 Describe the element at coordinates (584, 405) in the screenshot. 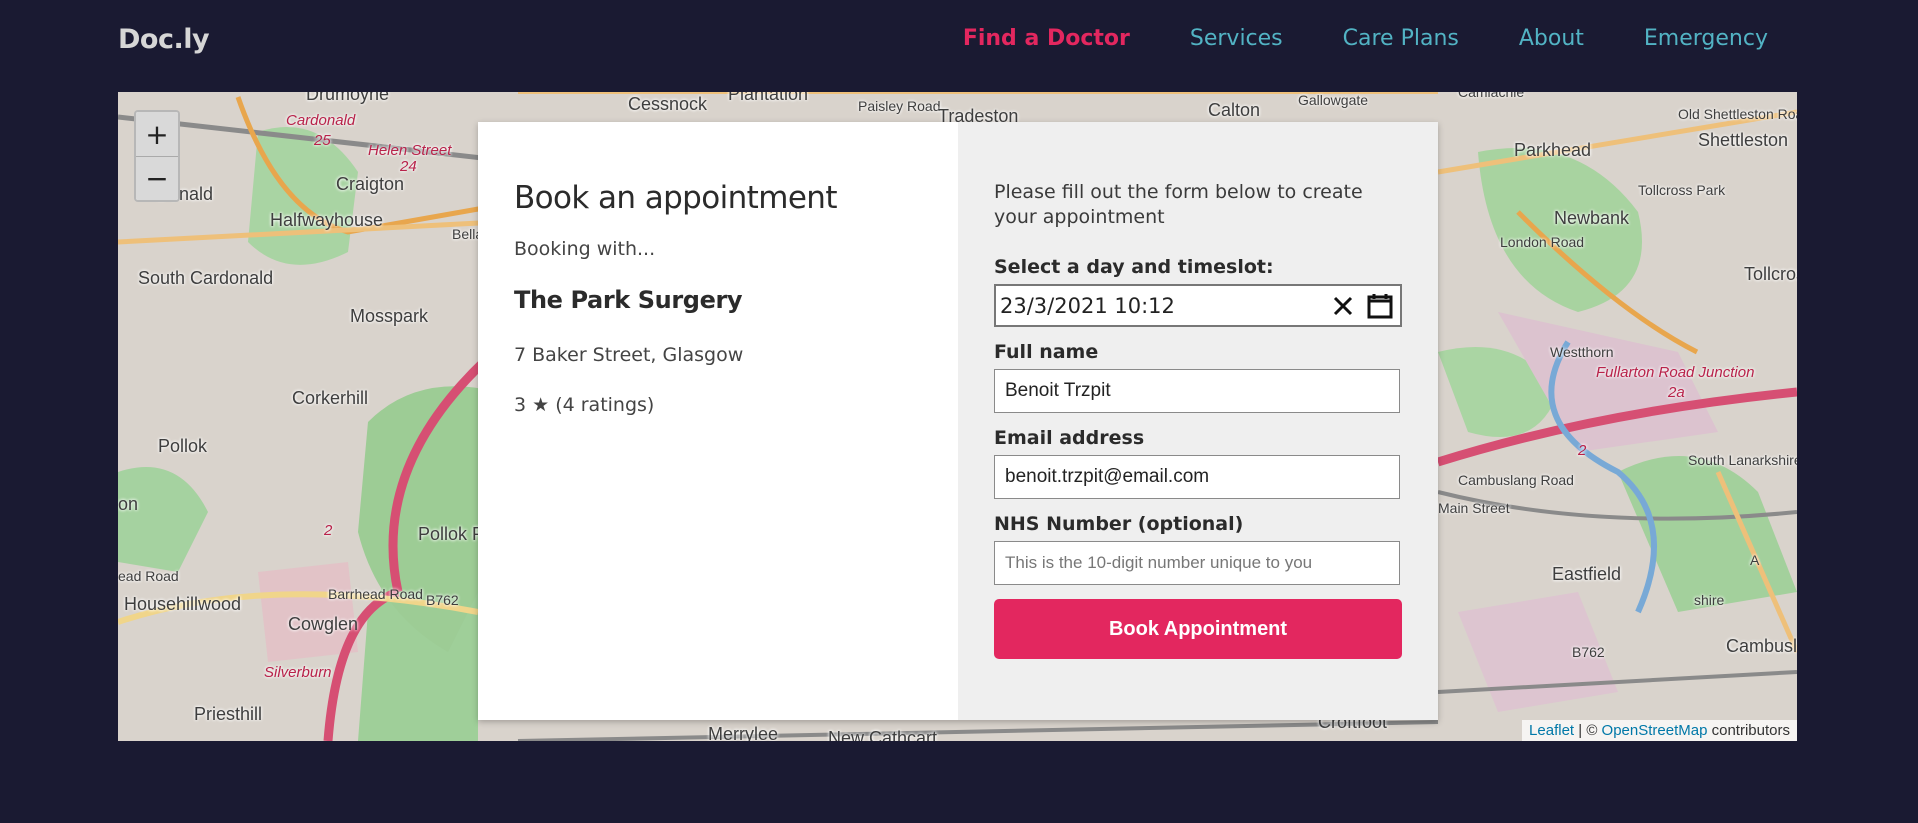

I see `surgery-rating: 3 ★ (4 ratings)` at that location.